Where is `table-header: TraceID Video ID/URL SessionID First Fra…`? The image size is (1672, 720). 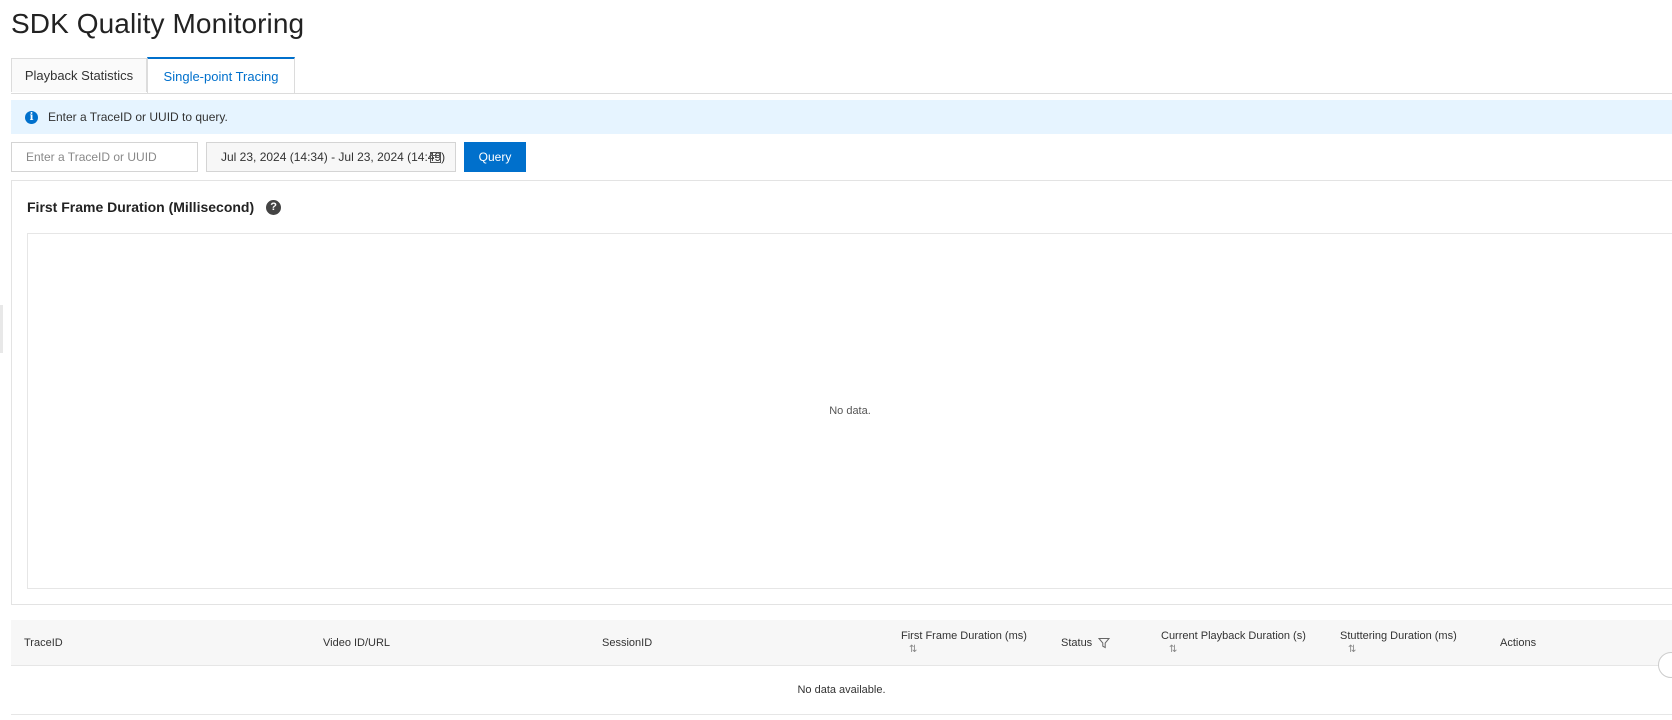 table-header: TraceID Video ID/URL SessionID First Fra… is located at coordinates (841, 643).